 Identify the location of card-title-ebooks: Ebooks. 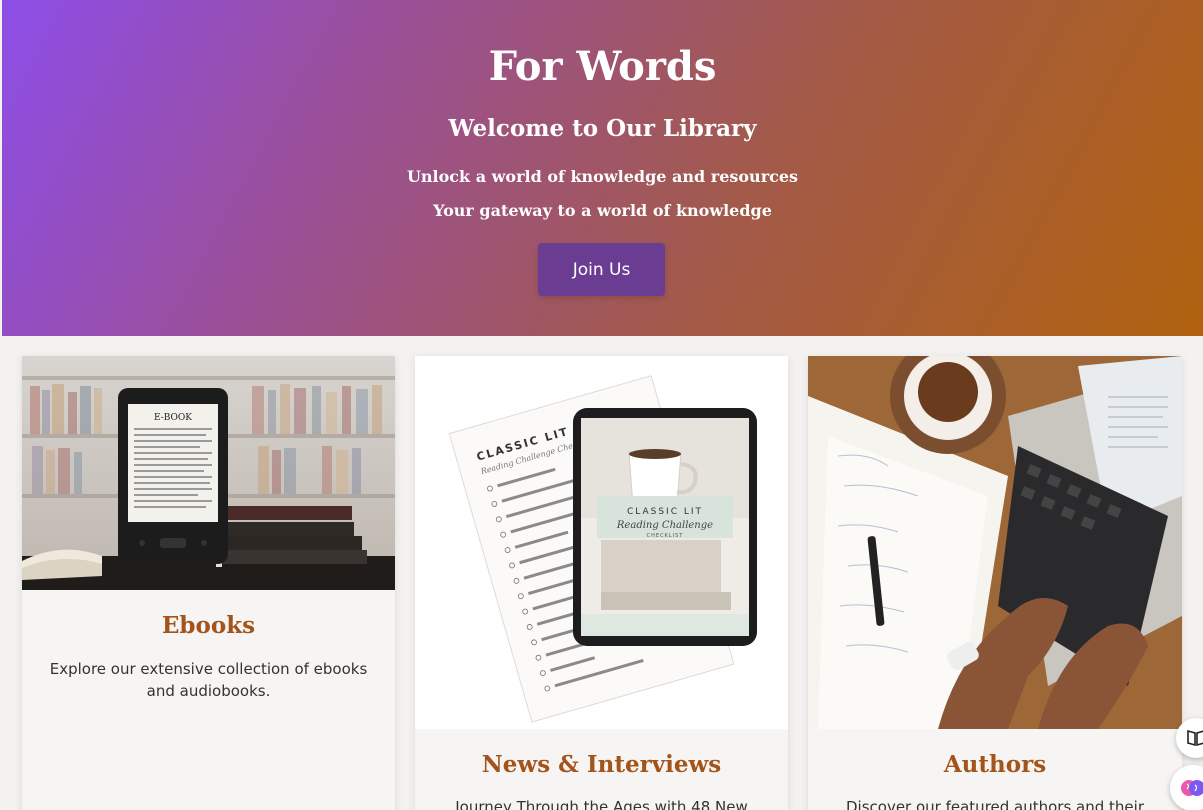
(208, 625).